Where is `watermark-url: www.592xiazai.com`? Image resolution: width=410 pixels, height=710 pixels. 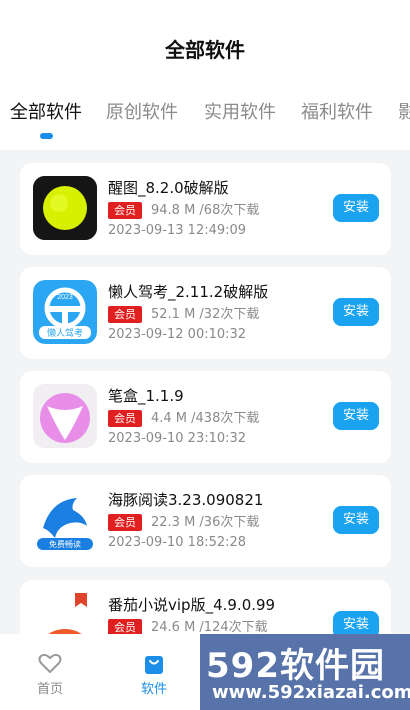
watermark-url: www.592xiazai.com is located at coordinates (311, 692).